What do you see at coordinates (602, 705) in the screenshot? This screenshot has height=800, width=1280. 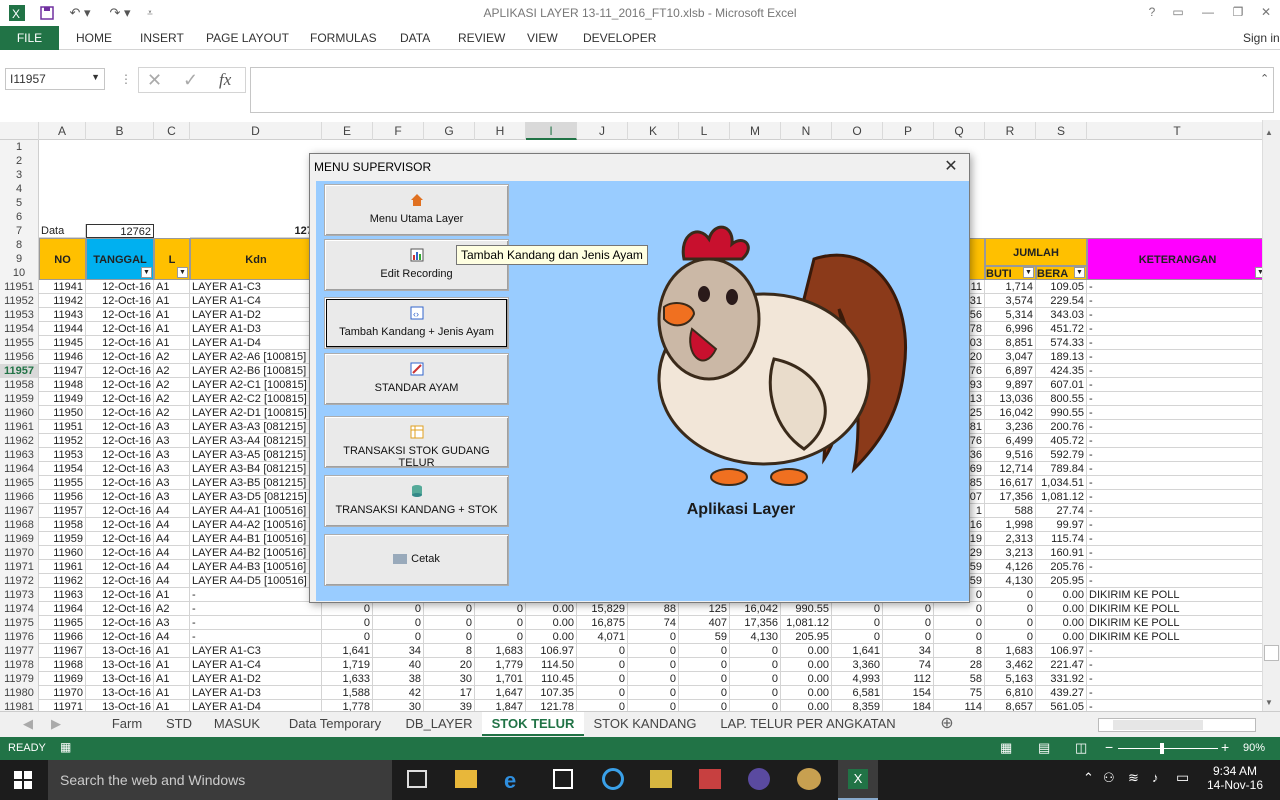 I see `cell-j: 0` at bounding box center [602, 705].